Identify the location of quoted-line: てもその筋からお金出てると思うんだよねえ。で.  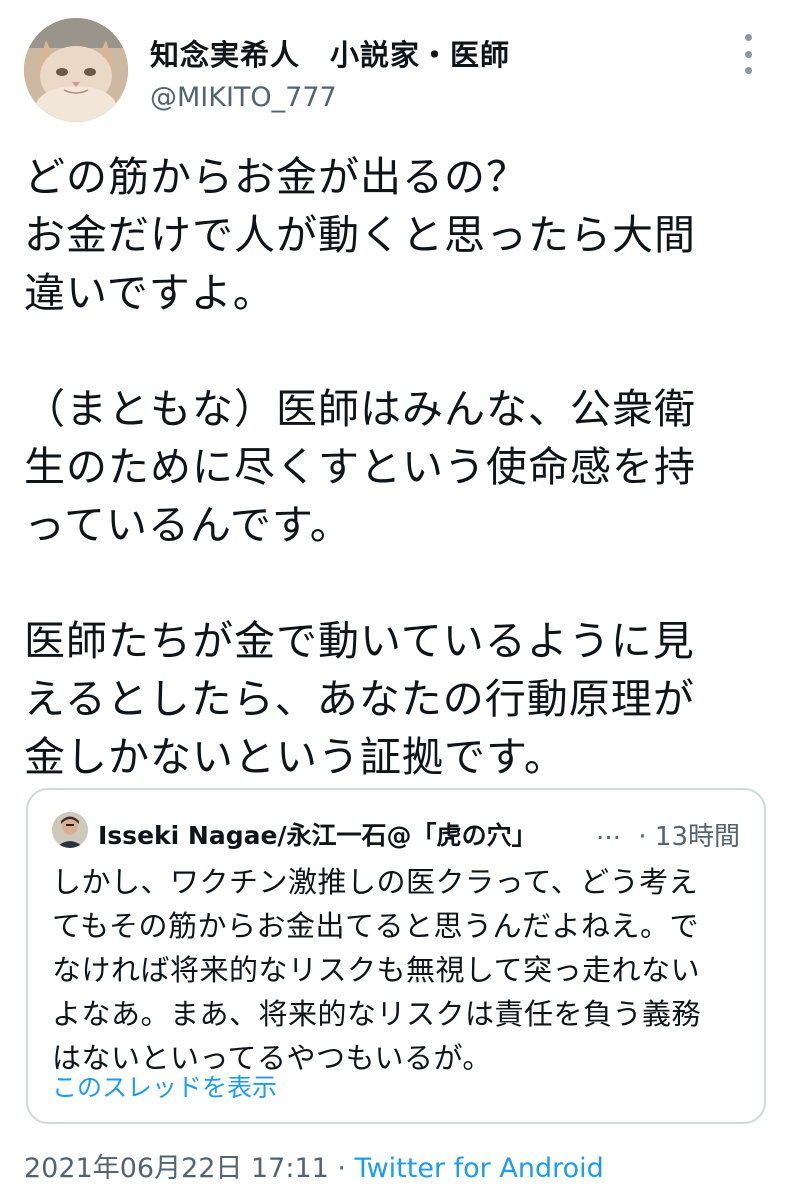
(375, 926).